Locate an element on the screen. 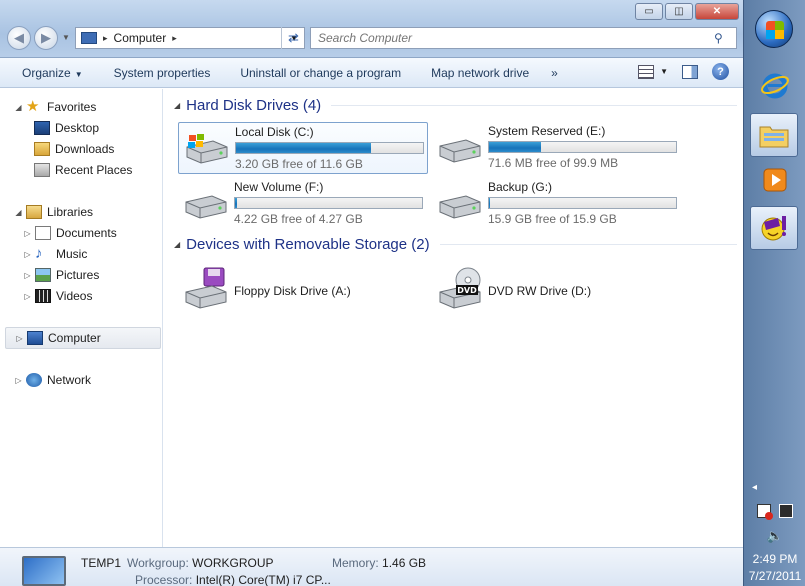 This screenshot has width=805, height=586. windows-drive-icon is located at coordinates (207, 149).